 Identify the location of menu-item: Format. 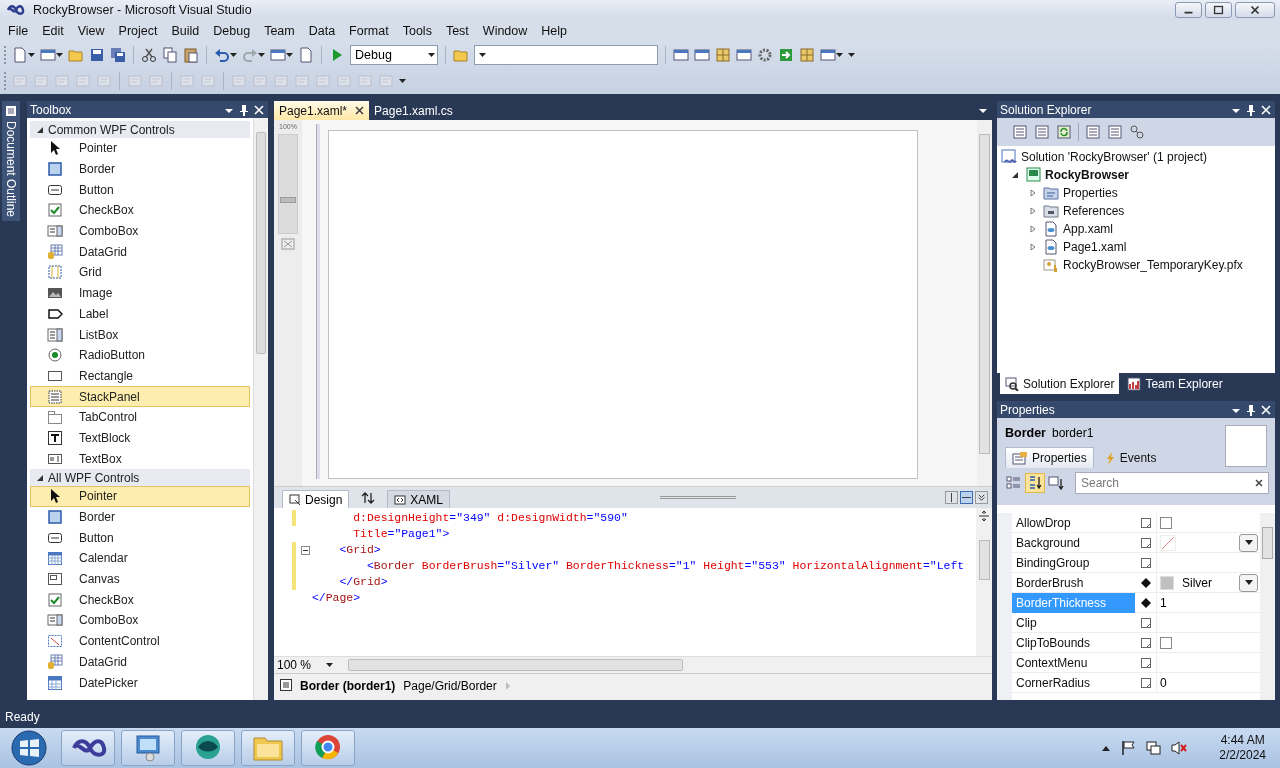
(369, 31).